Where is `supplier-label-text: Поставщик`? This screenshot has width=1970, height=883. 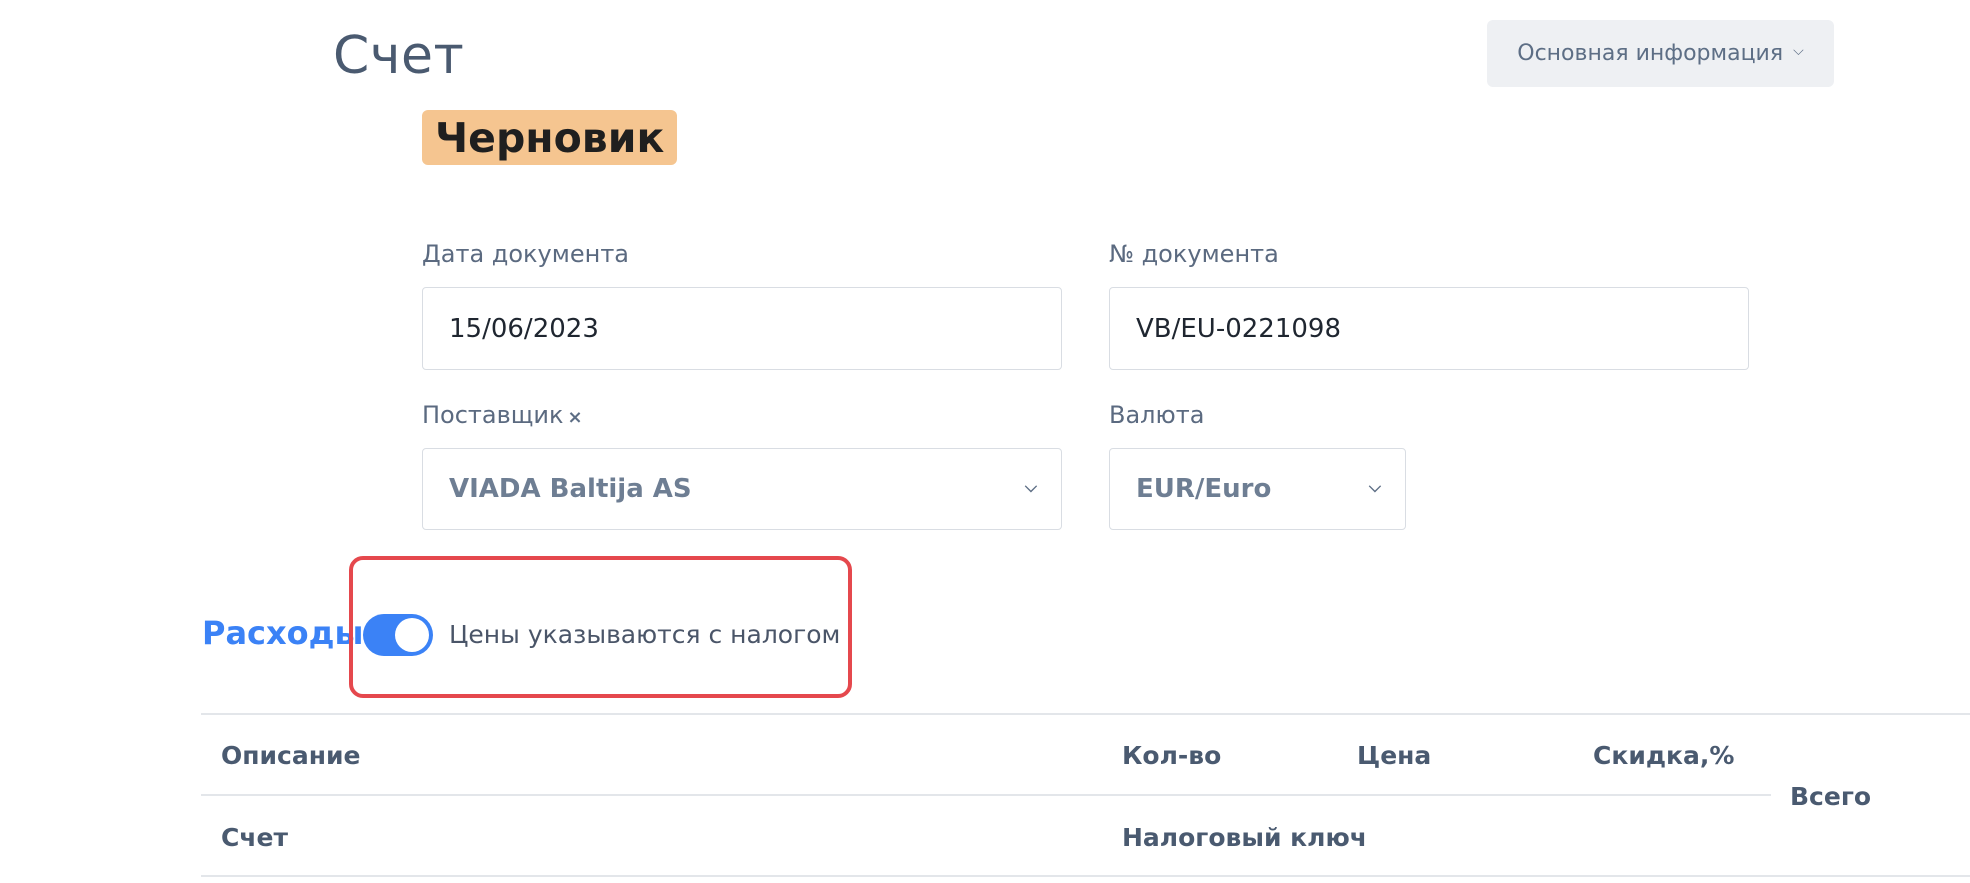 supplier-label-text: Поставщик is located at coordinates (493, 415).